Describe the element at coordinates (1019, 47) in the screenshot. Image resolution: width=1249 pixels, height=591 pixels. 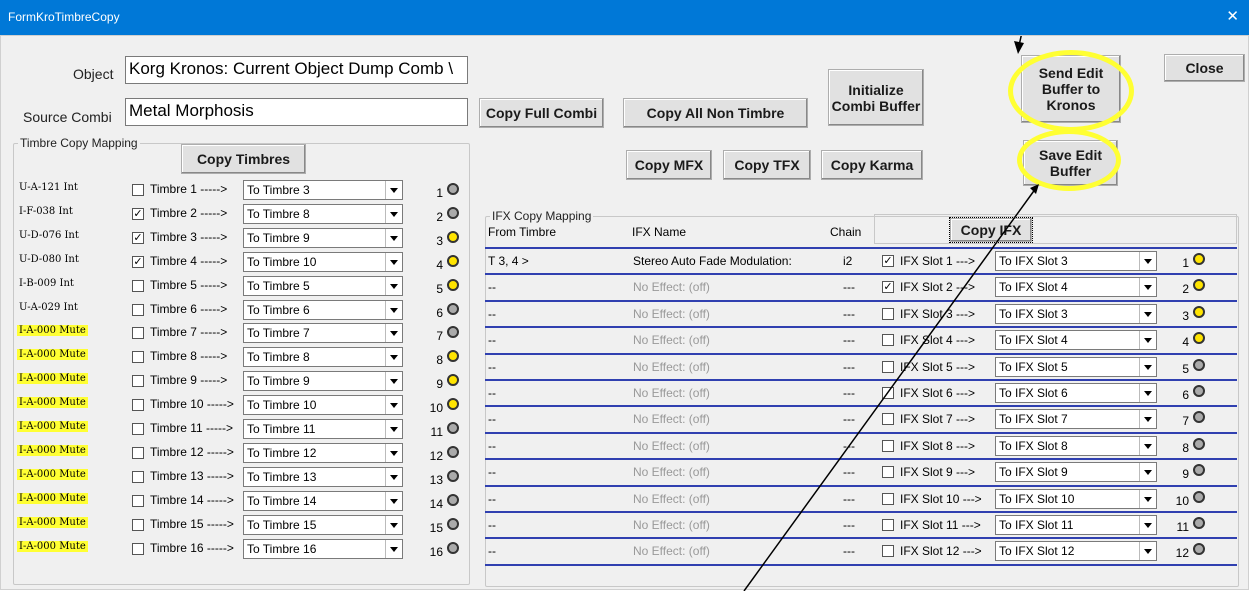
I see `arrowhead-send` at that location.